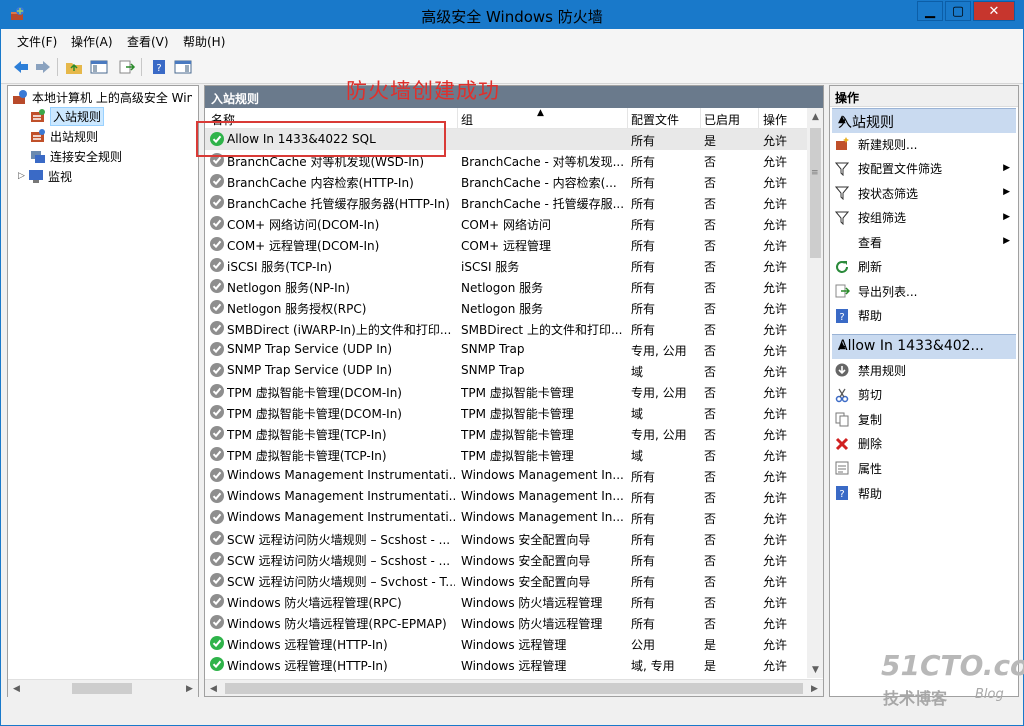 The height and width of the screenshot is (726, 1024). I want to click on section-inbound-rules: 入站规则 ▲, so click(924, 120).